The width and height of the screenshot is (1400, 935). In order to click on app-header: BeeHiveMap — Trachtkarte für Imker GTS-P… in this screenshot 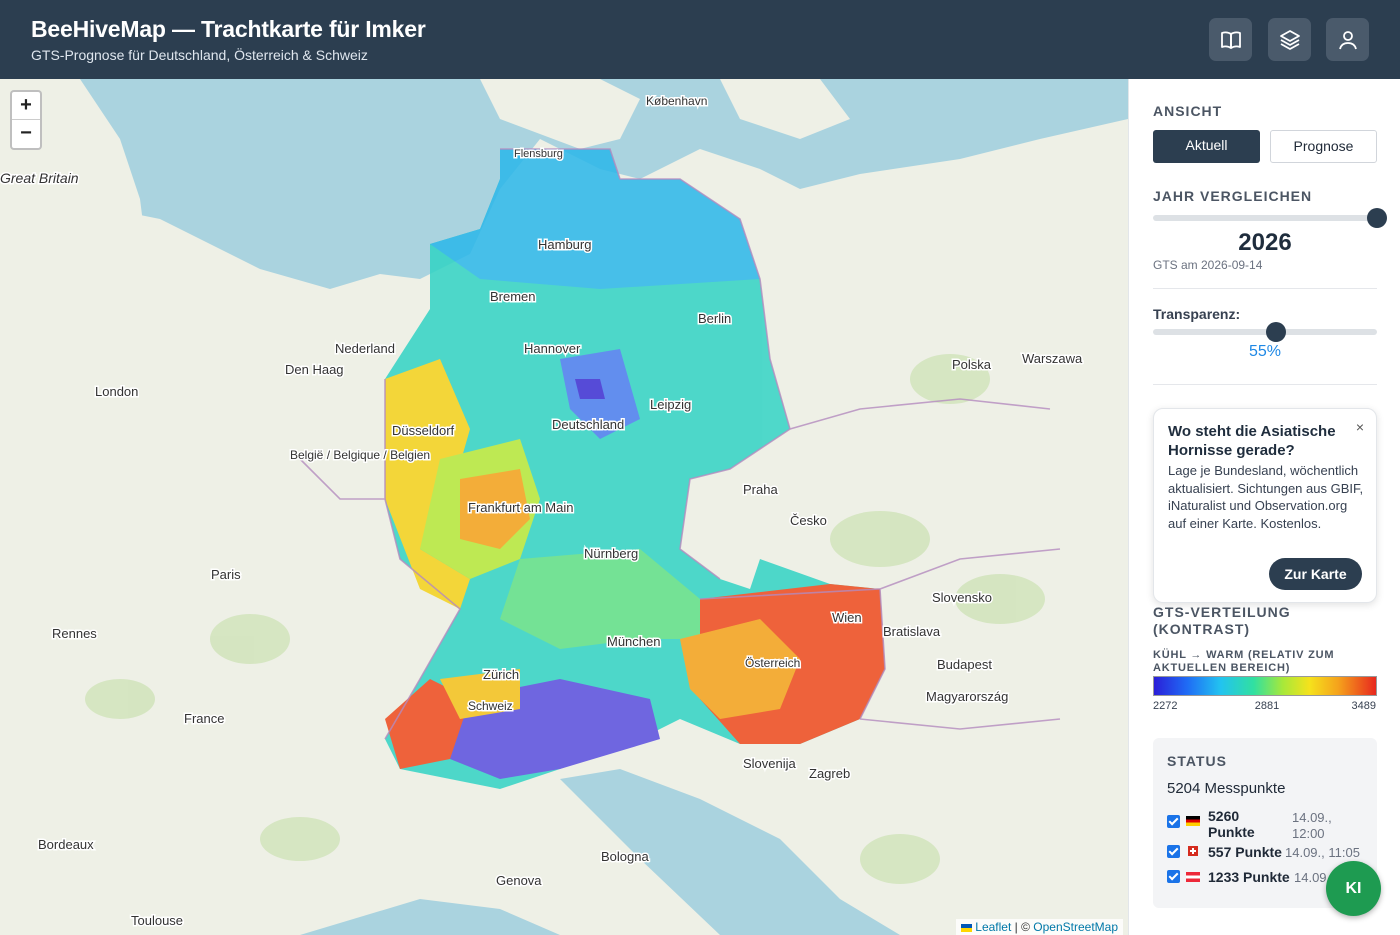, I will do `click(700, 39)`.